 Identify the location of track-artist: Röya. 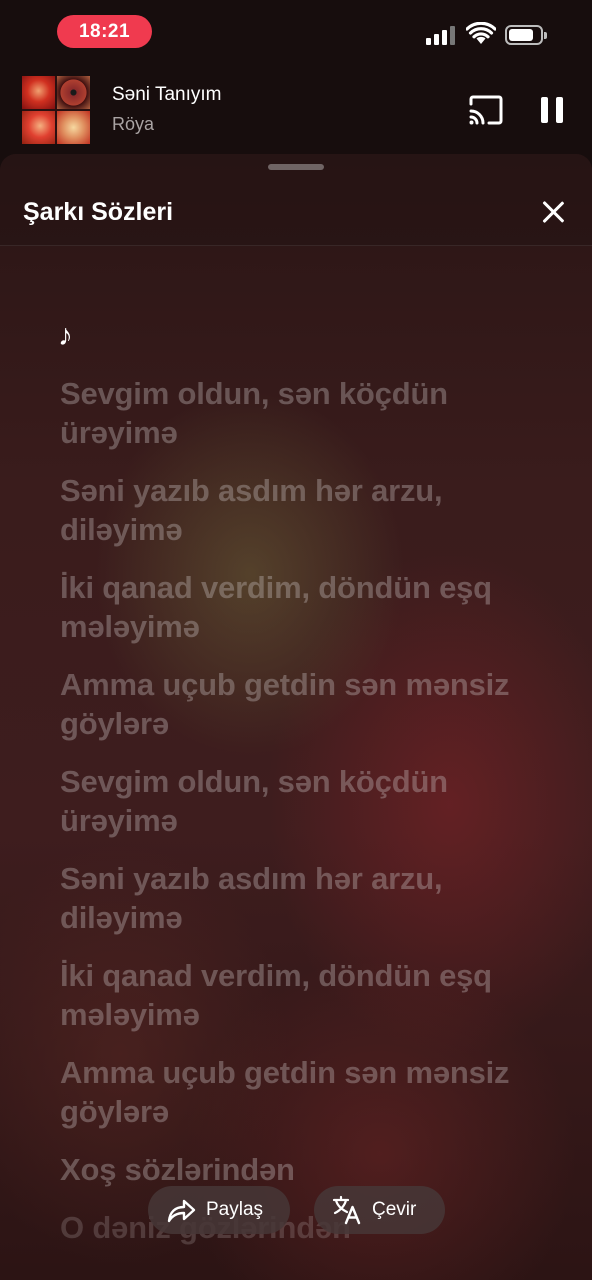
(133, 124).